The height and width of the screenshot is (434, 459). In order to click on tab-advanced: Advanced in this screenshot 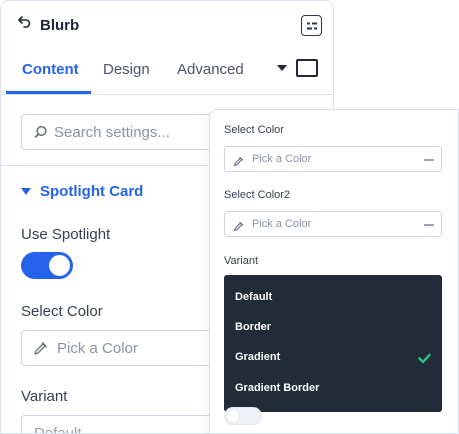, I will do `click(210, 69)`.